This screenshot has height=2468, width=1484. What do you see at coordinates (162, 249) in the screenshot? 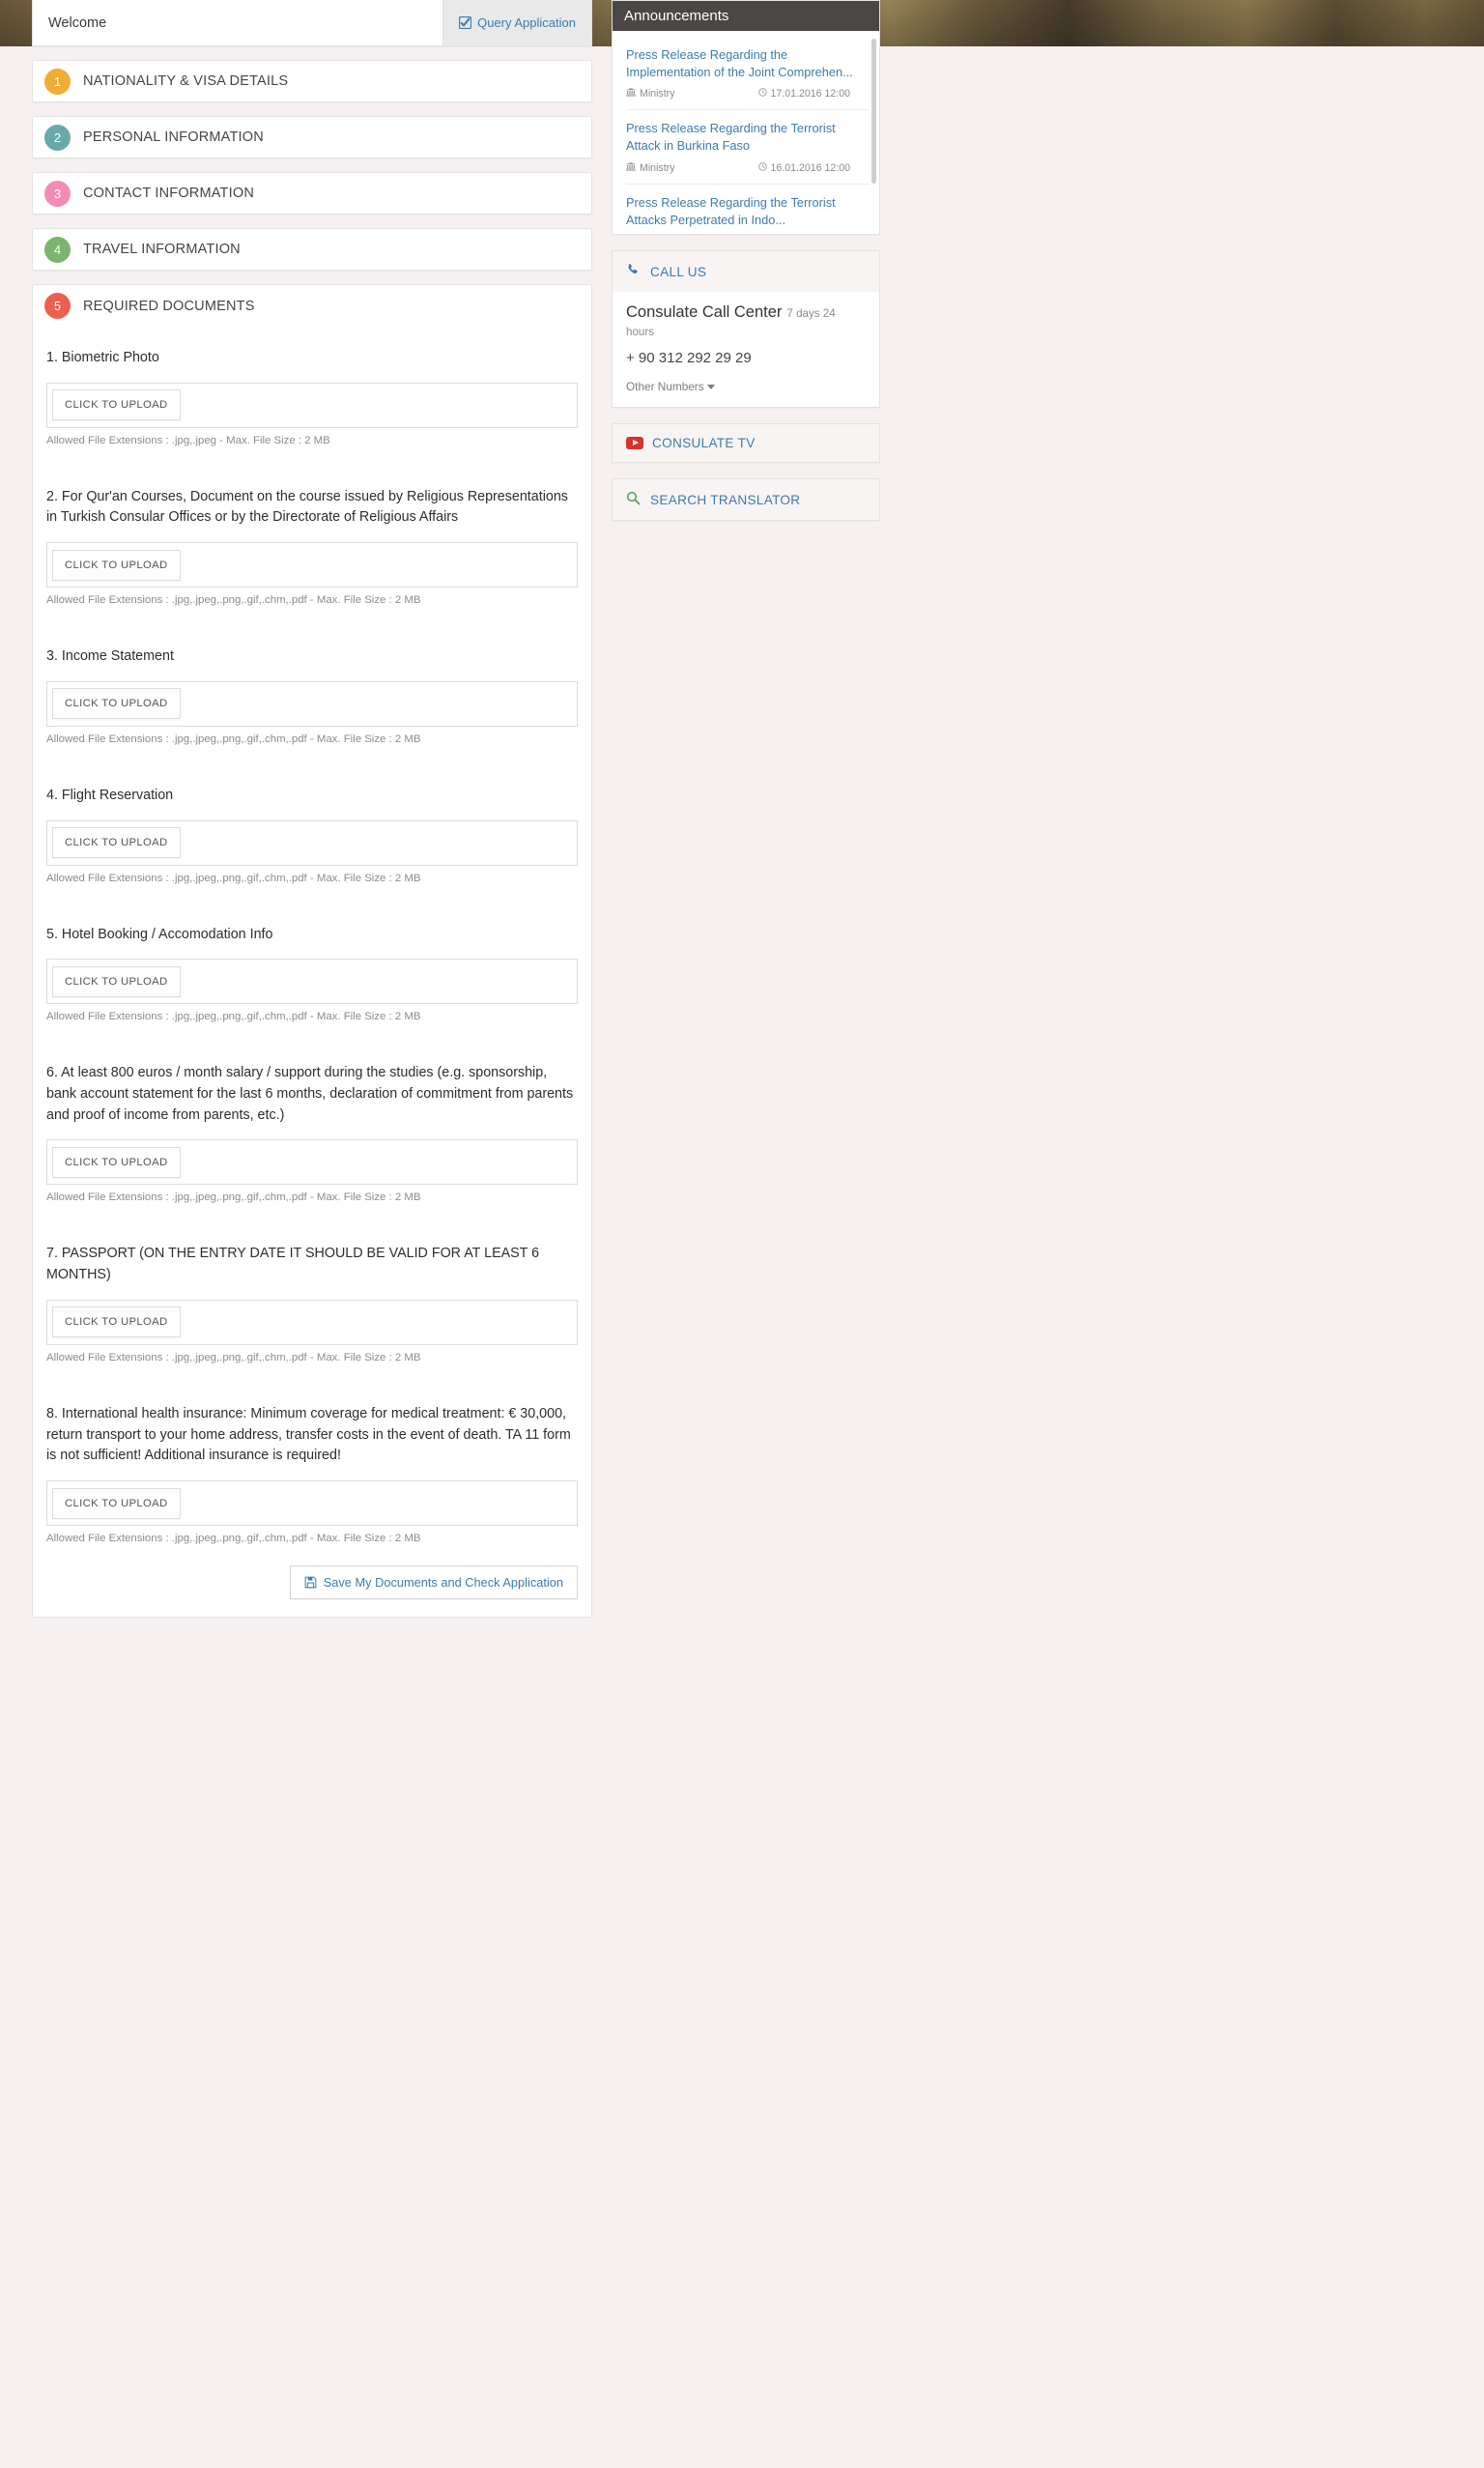
I see `step-title-4: TRAVEL INFORMATION` at bounding box center [162, 249].